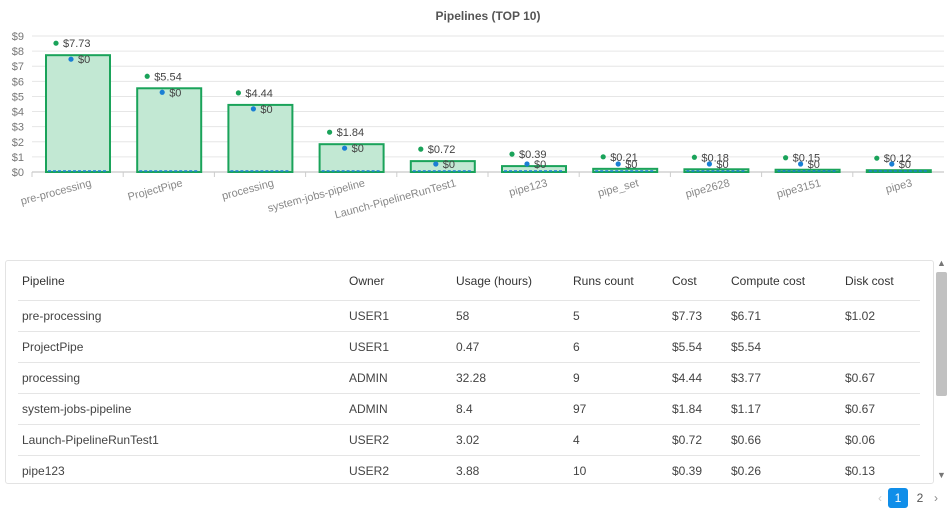 The width and height of the screenshot is (950, 512). I want to click on cell-runs: 97, so click(618, 409).